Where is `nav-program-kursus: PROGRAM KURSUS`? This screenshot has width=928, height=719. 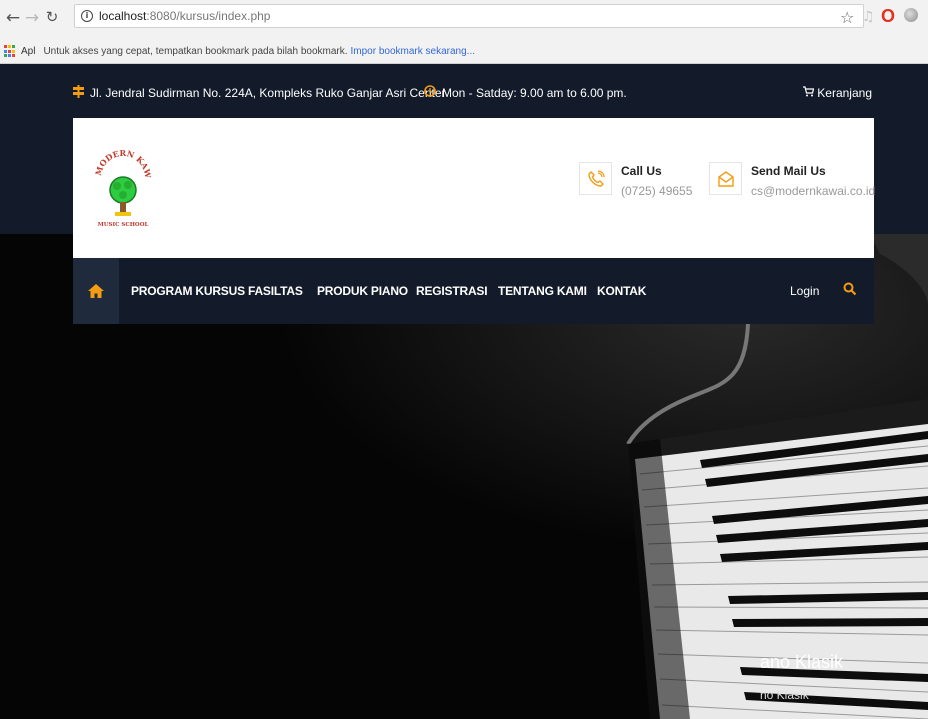
nav-program-kursus: PROGRAM KURSUS is located at coordinates (188, 291).